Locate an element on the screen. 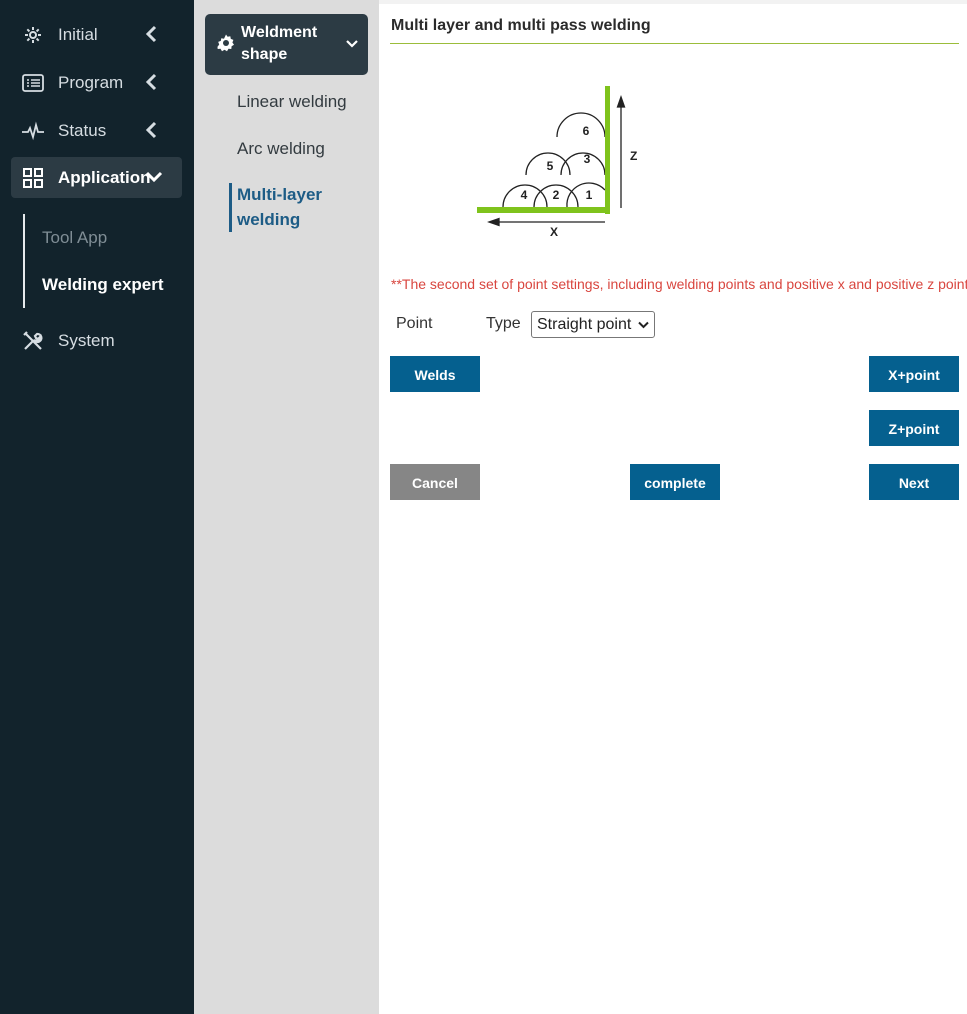 The image size is (967, 1014). z-axis-arrow is located at coordinates (621, 151).